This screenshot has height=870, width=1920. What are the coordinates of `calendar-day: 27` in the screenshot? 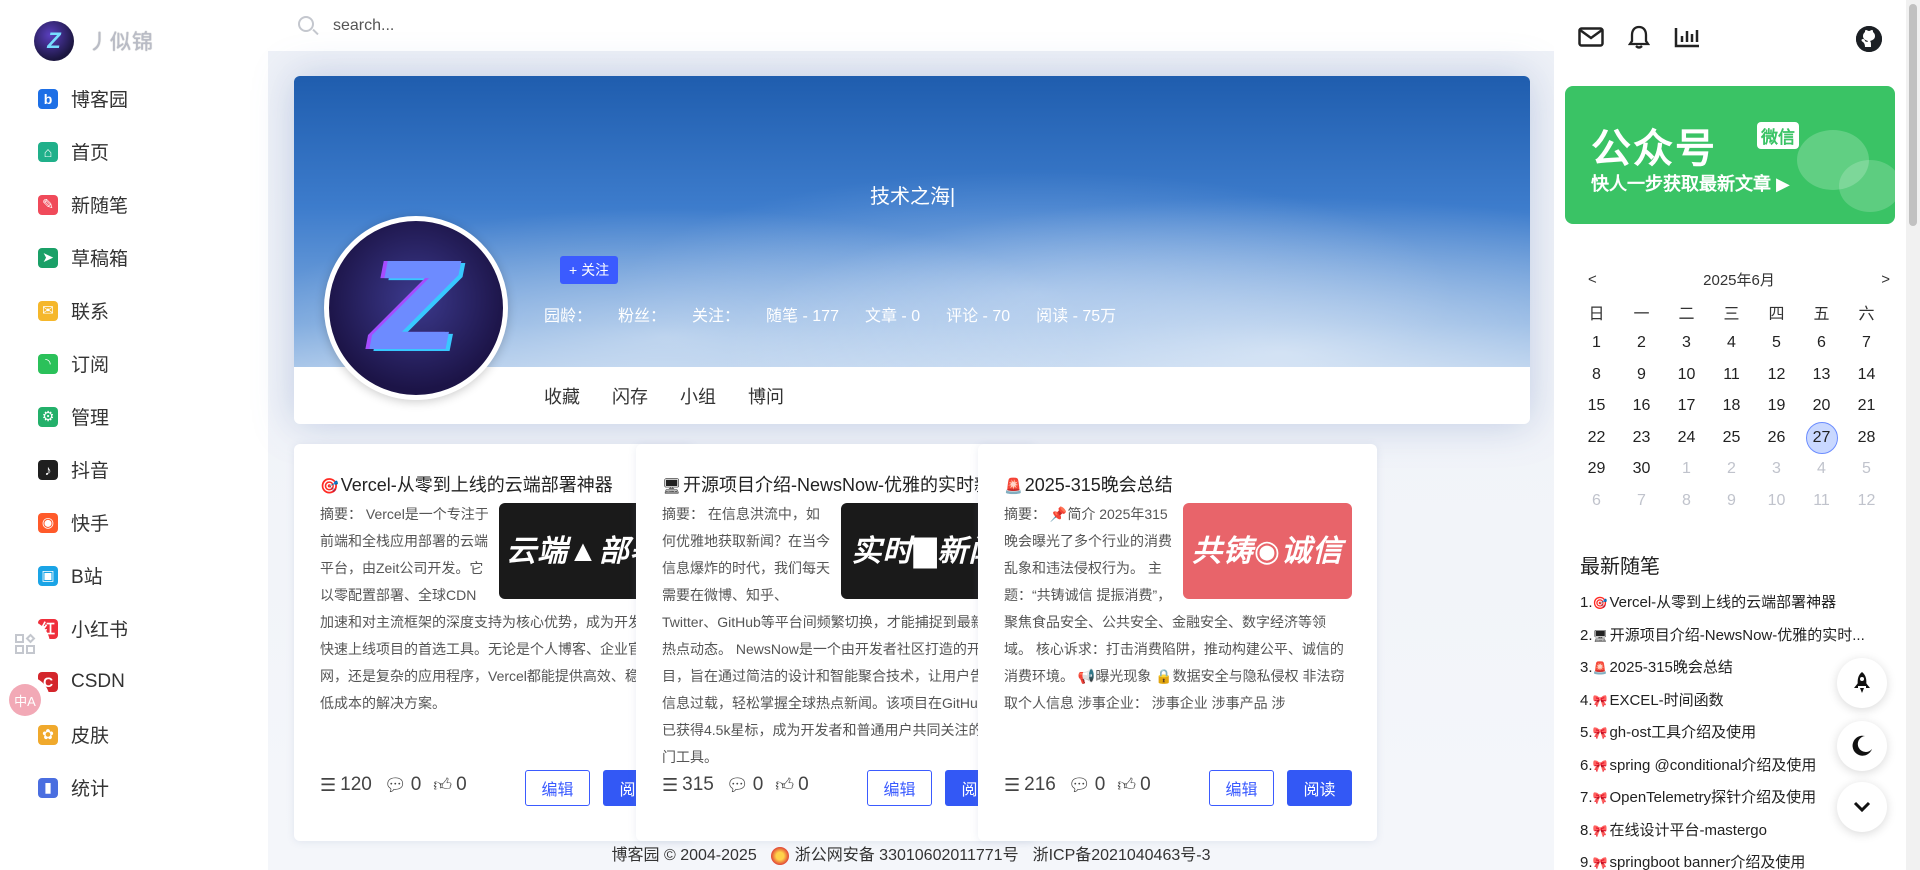 It's located at (1821, 437).